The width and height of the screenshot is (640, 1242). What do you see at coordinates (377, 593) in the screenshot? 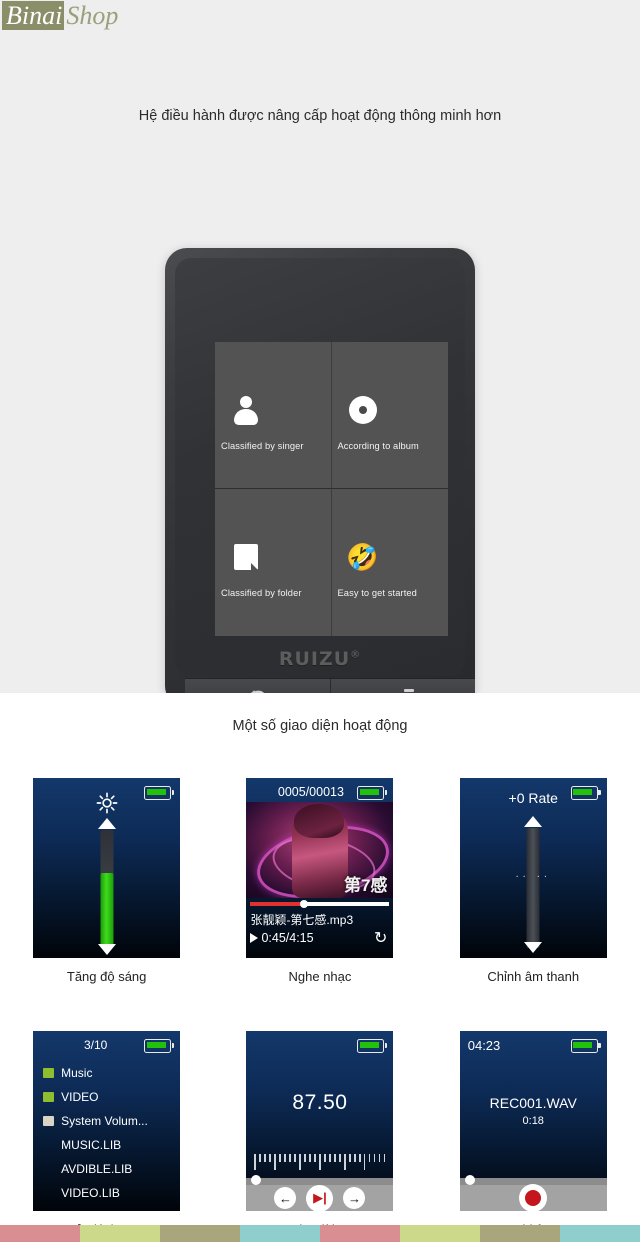
I see `tile-label: Easy to get started` at bounding box center [377, 593].